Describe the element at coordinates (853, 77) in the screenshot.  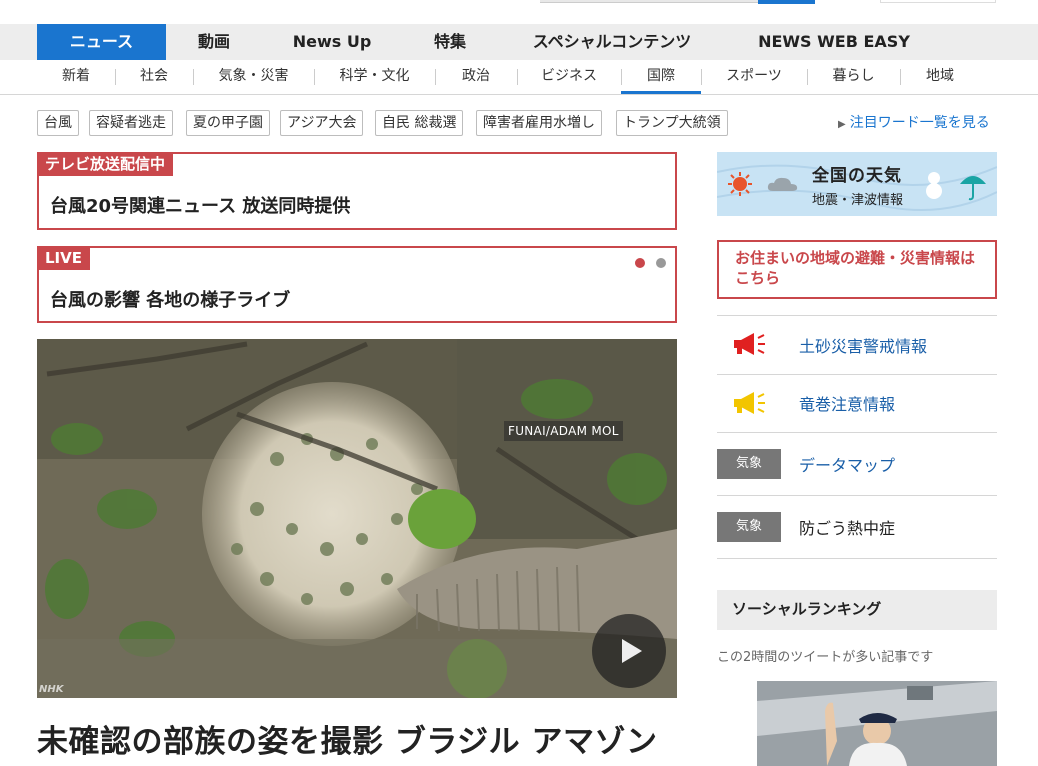
I see `category-life: 暮らし` at that location.